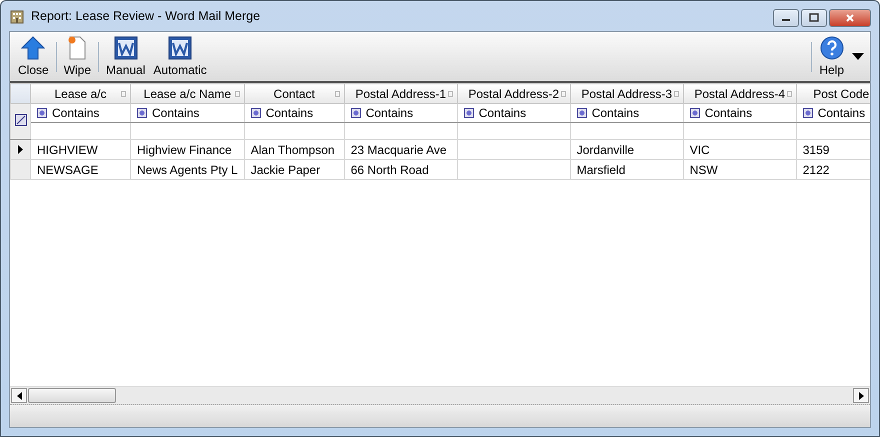  What do you see at coordinates (285, 169) in the screenshot?
I see `table-cell: Jackie Paper` at bounding box center [285, 169].